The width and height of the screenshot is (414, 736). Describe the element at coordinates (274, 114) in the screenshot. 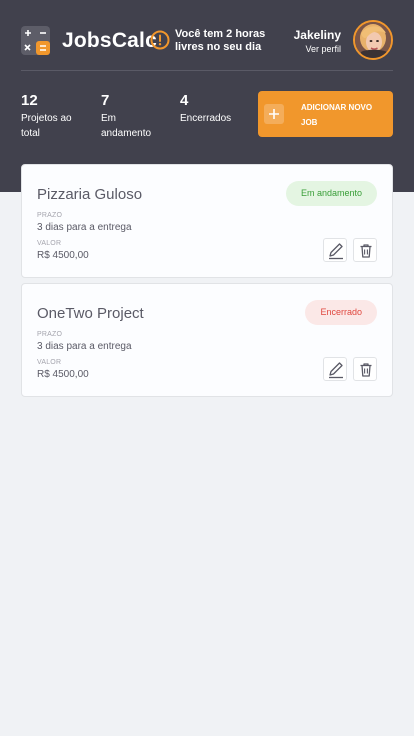

I see `plus-icon` at that location.